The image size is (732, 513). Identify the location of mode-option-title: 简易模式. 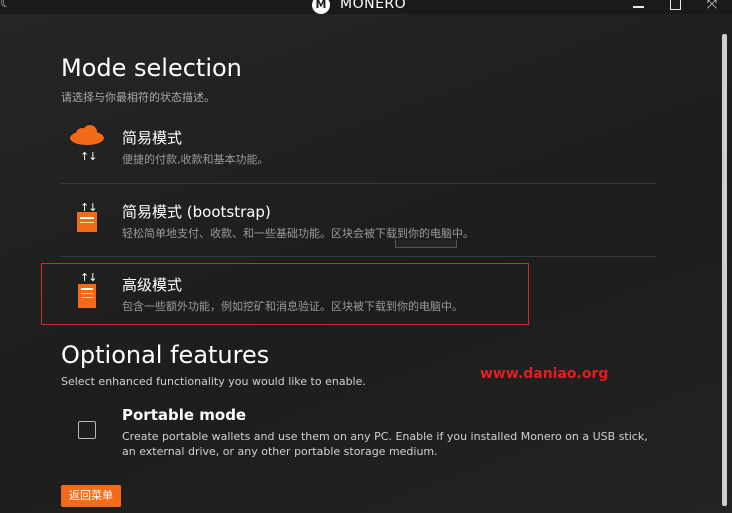
(152, 138).